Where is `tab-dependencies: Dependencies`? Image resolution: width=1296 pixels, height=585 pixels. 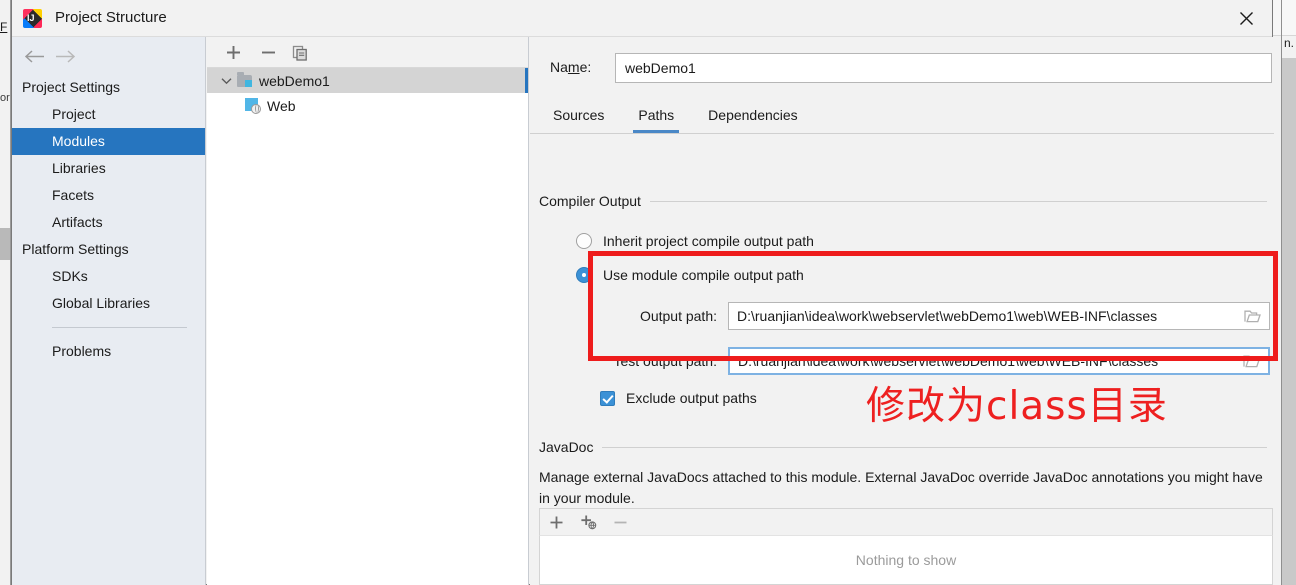 tab-dependencies: Dependencies is located at coordinates (753, 117).